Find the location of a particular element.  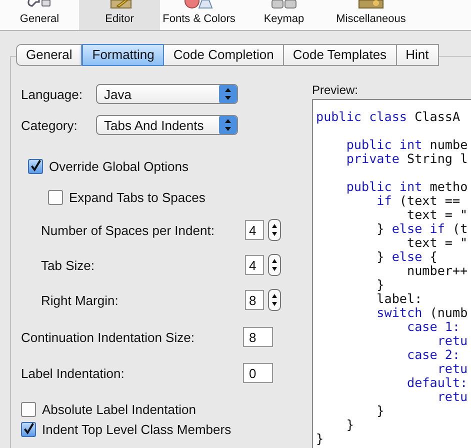

tab: Code Templates is located at coordinates (340, 55).